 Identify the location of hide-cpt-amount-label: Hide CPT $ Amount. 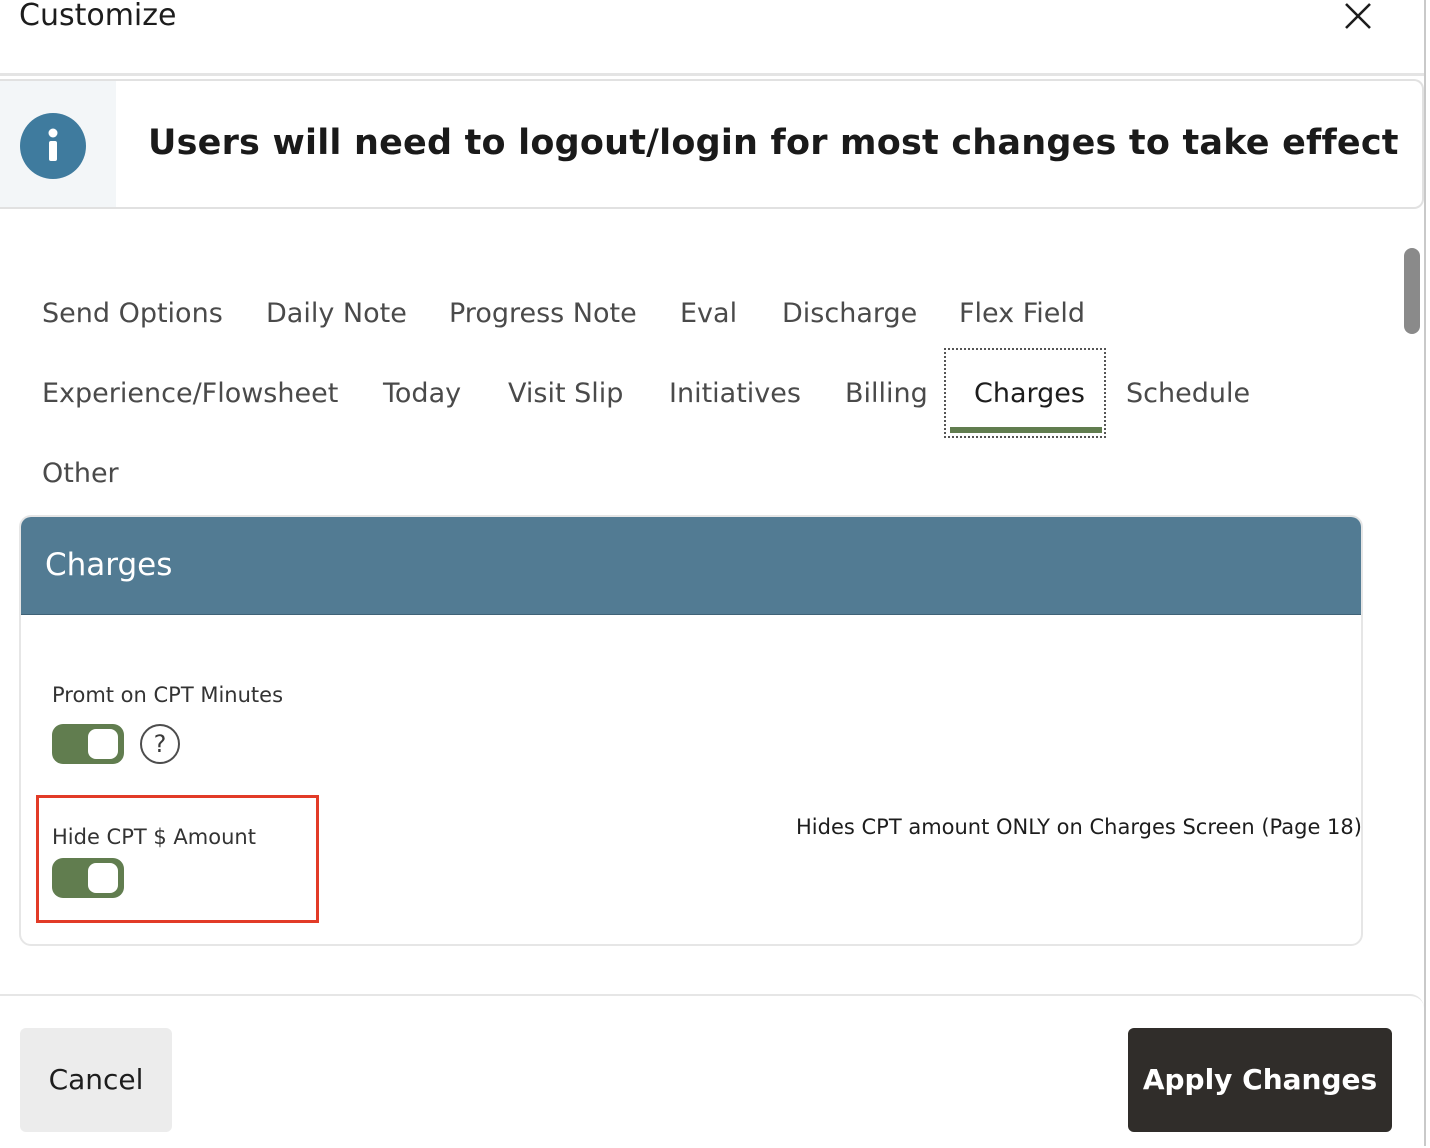
(154, 837).